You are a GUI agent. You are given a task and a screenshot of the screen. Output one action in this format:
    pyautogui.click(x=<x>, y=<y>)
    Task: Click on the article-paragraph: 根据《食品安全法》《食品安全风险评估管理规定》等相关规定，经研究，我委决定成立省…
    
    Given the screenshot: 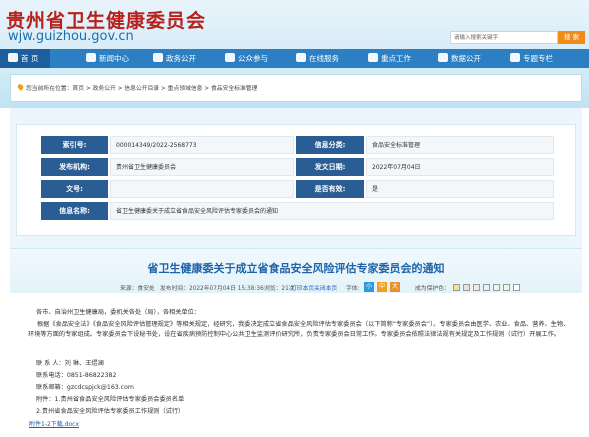 What is the action you would take?
    pyautogui.click(x=299, y=329)
    